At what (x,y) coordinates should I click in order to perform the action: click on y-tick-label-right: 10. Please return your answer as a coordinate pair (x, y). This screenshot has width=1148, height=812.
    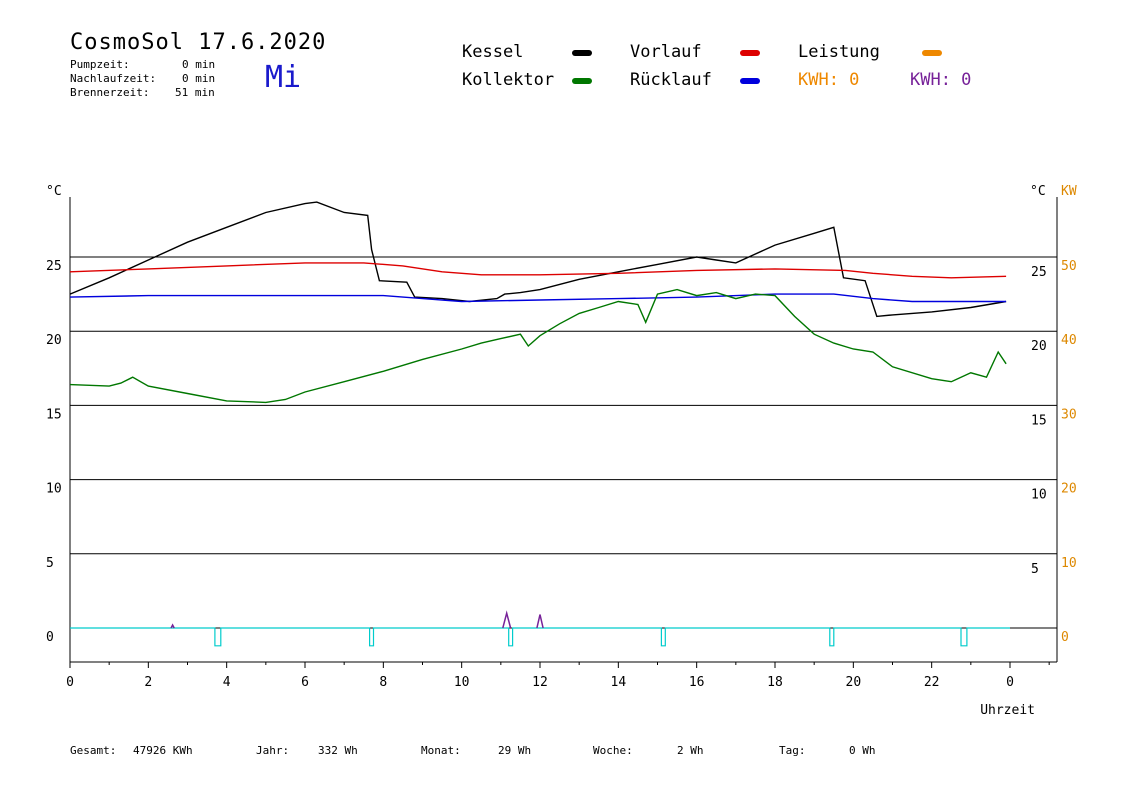
    Looking at the image, I should click on (1039, 495).